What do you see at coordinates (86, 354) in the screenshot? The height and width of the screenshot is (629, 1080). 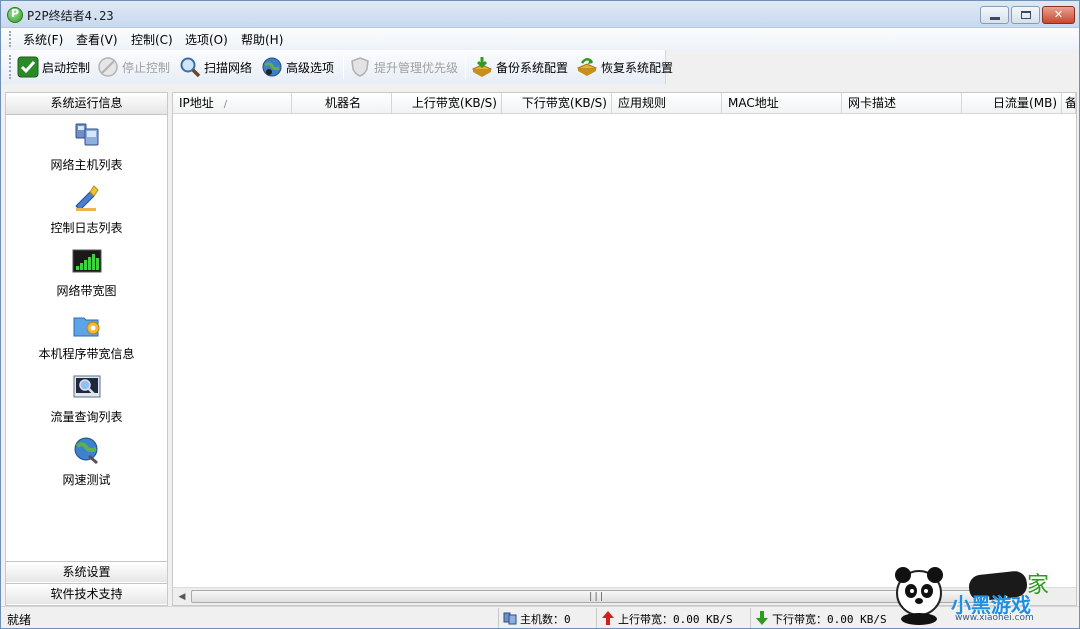 I see `nav-label: 本机程序带宽信息` at bounding box center [86, 354].